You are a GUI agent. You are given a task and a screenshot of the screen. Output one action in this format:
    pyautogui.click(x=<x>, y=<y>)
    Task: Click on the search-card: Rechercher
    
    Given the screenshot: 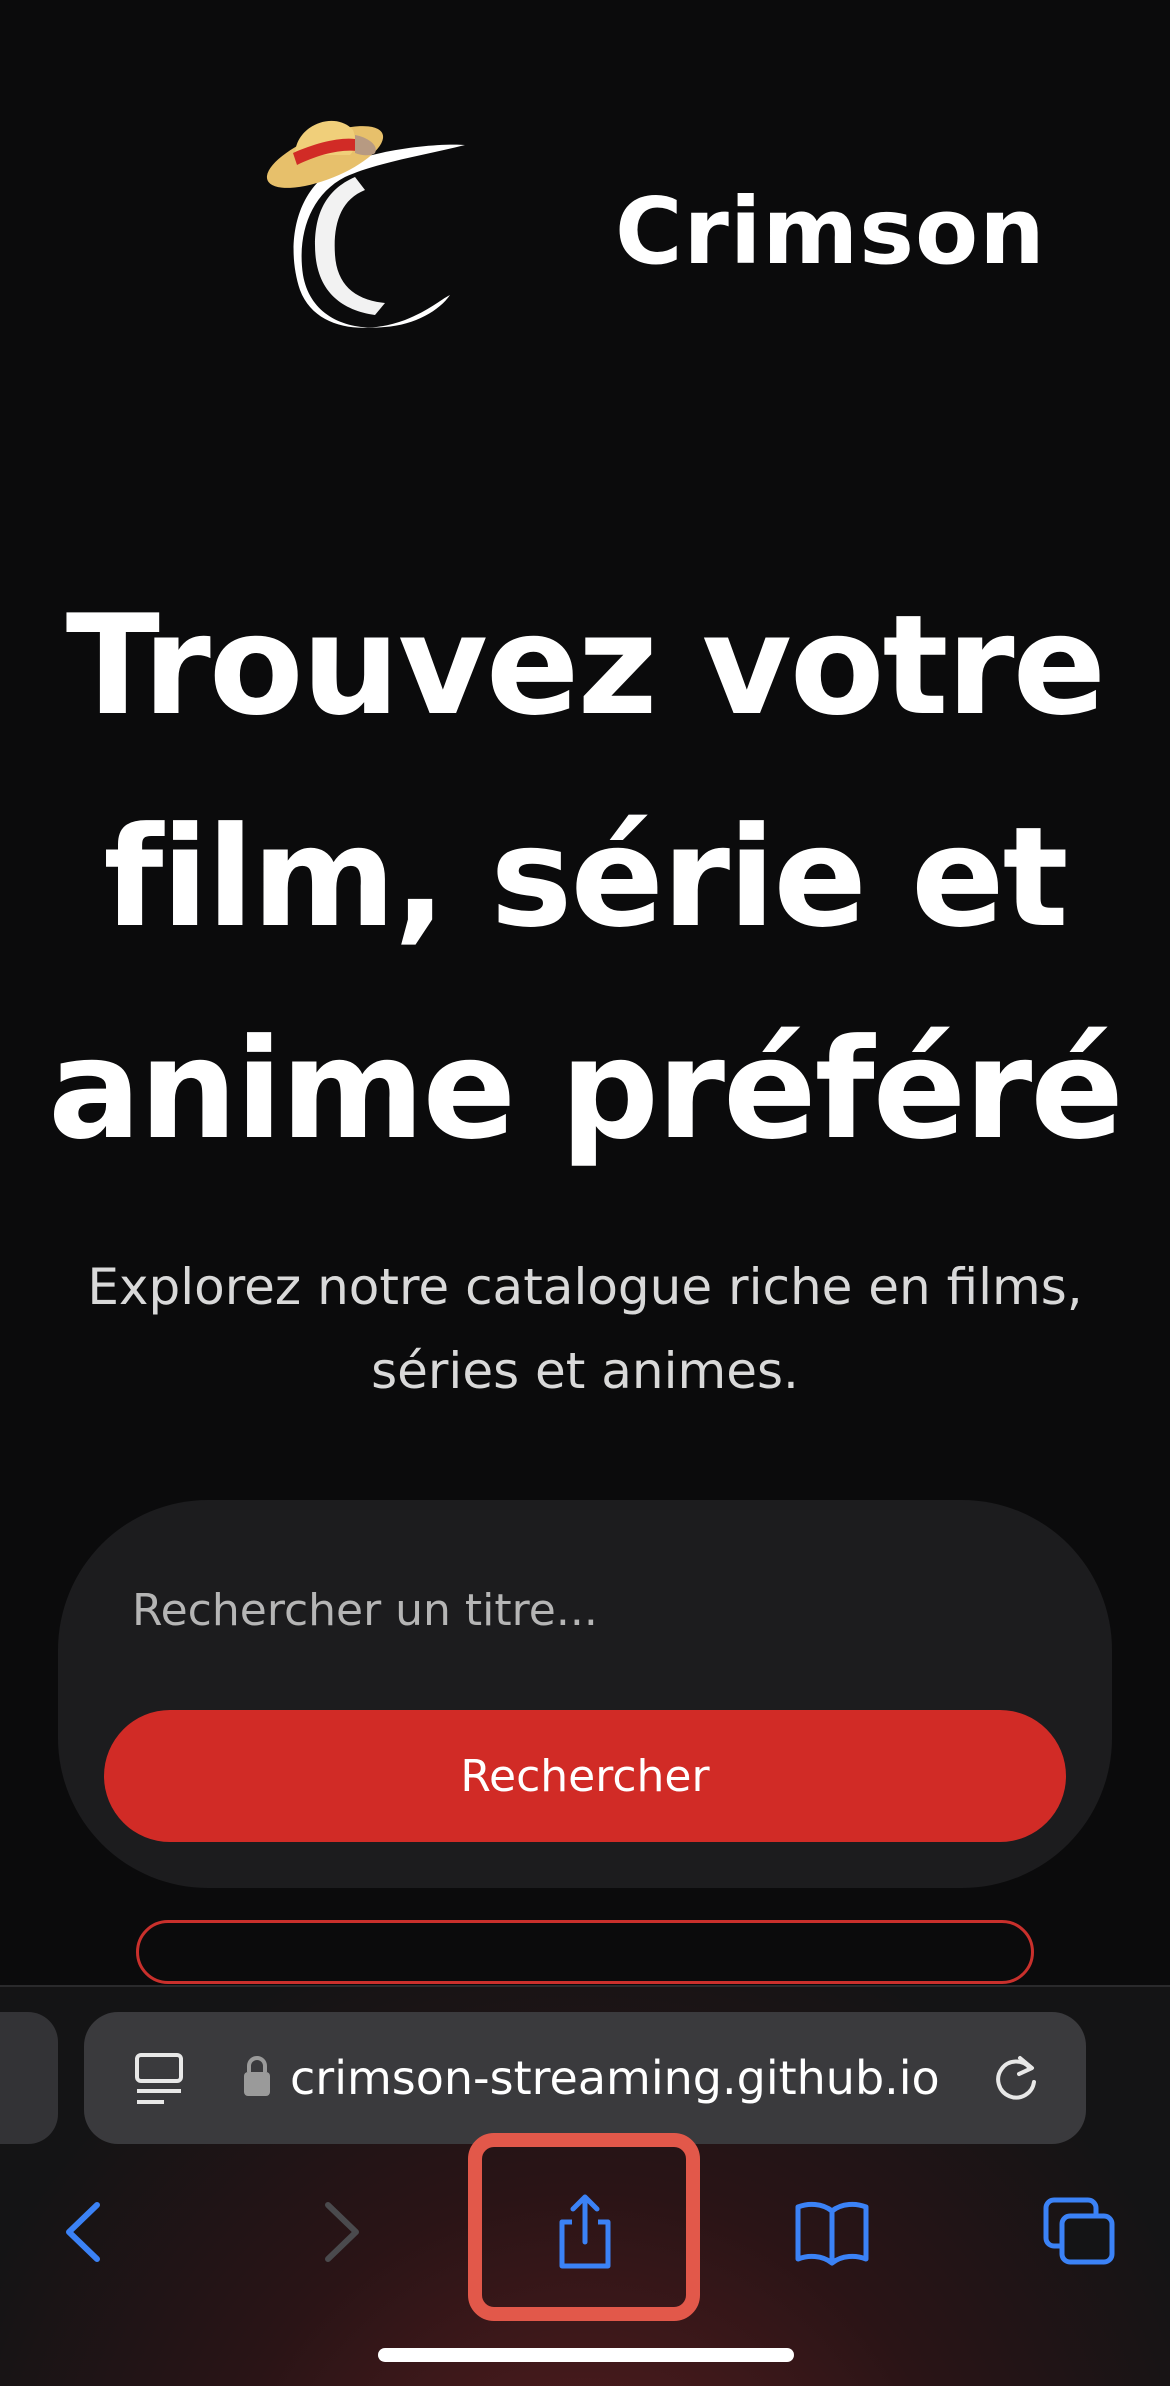 What is the action you would take?
    pyautogui.click(x=585, y=1694)
    